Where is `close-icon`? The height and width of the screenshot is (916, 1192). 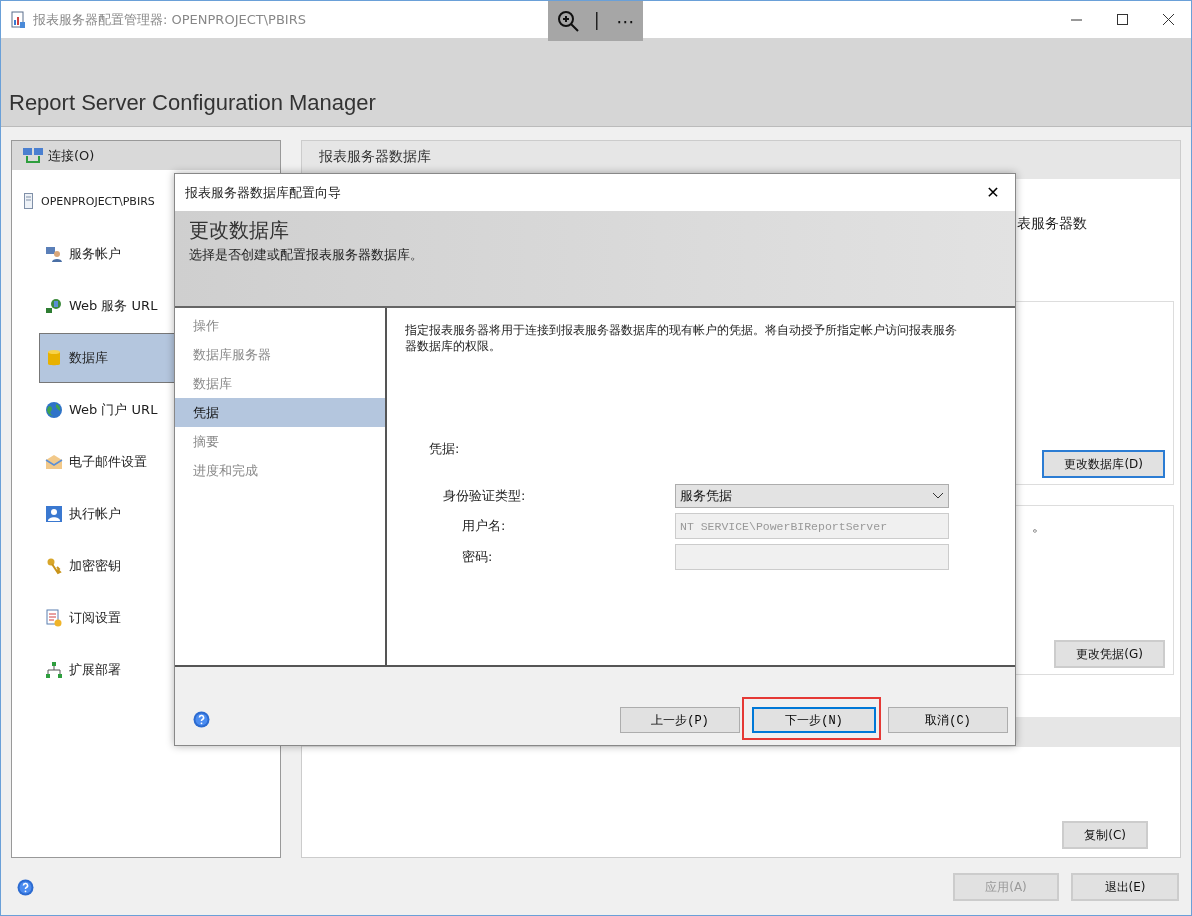
close-icon is located at coordinates (1168, 19).